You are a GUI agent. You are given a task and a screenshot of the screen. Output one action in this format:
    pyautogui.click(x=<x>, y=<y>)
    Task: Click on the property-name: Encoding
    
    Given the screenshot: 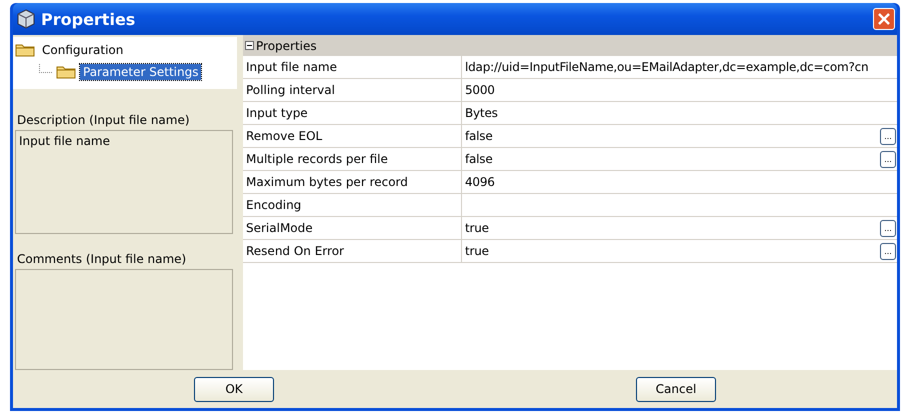 What is the action you would take?
    pyautogui.click(x=352, y=205)
    